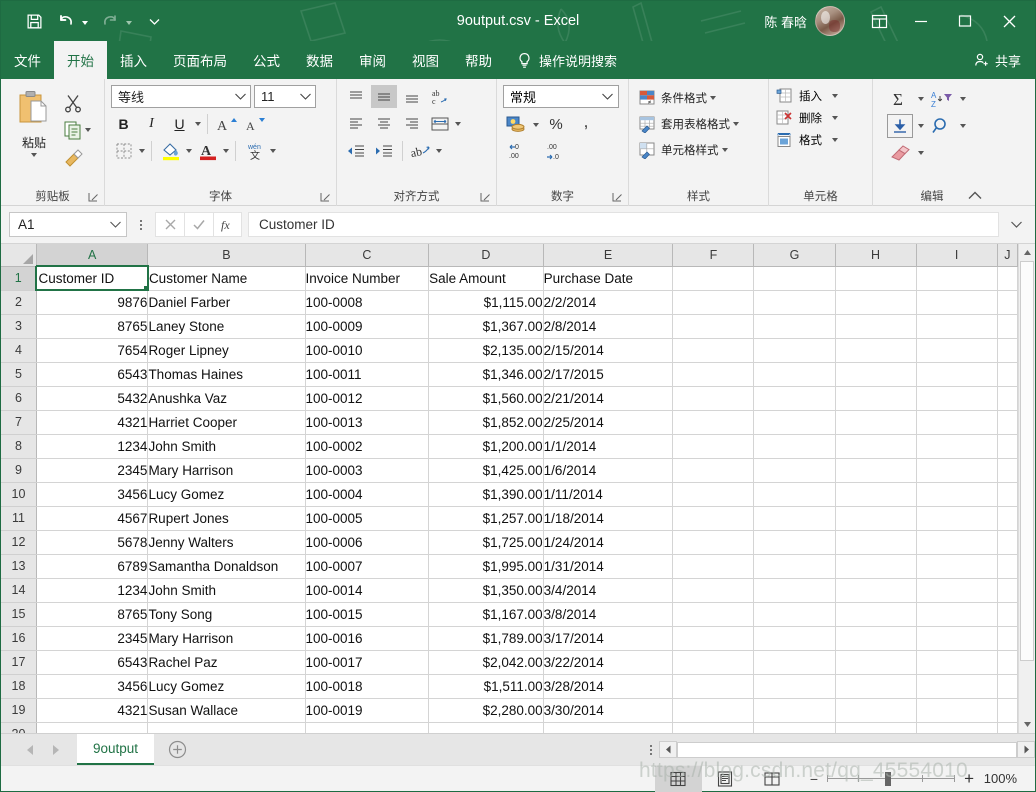  What do you see at coordinates (92, 350) in the screenshot?
I see `cell-A4: 7654` at bounding box center [92, 350].